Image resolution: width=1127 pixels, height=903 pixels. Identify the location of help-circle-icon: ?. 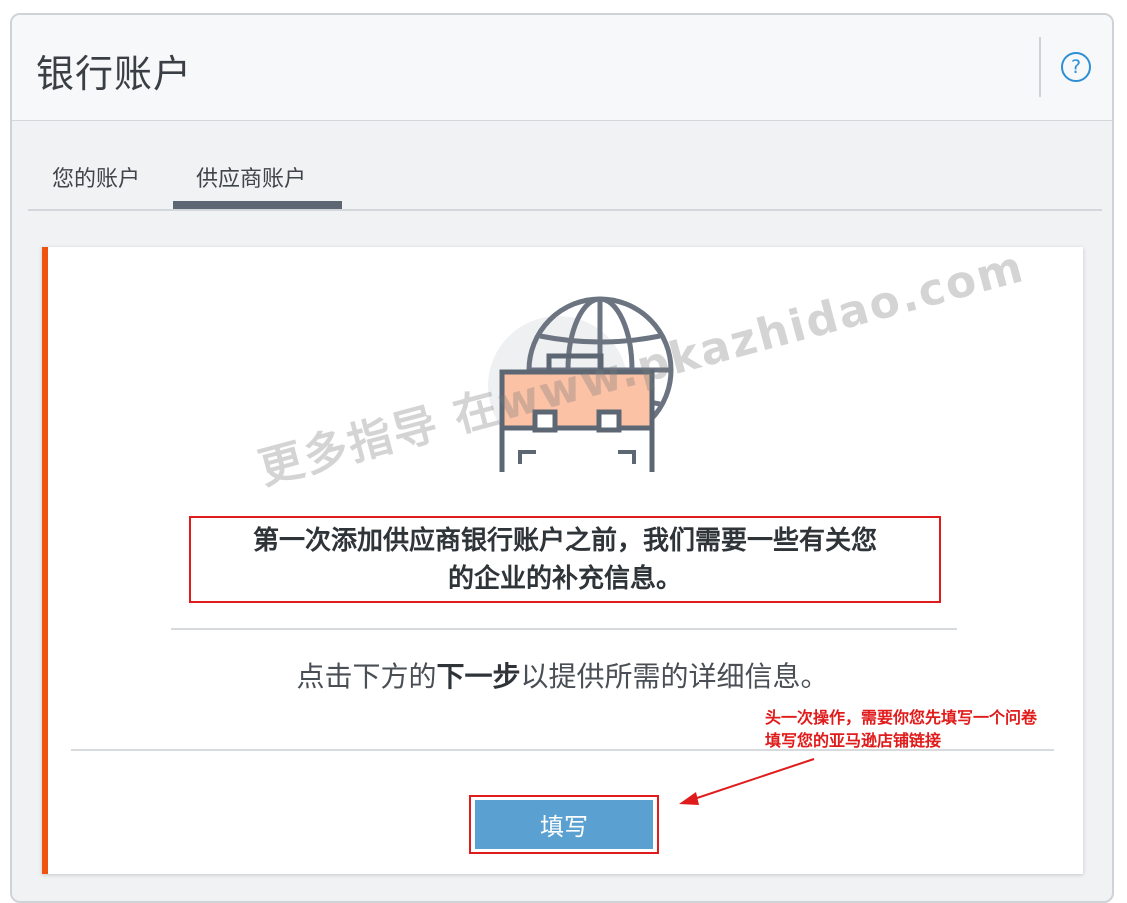
(1076, 67).